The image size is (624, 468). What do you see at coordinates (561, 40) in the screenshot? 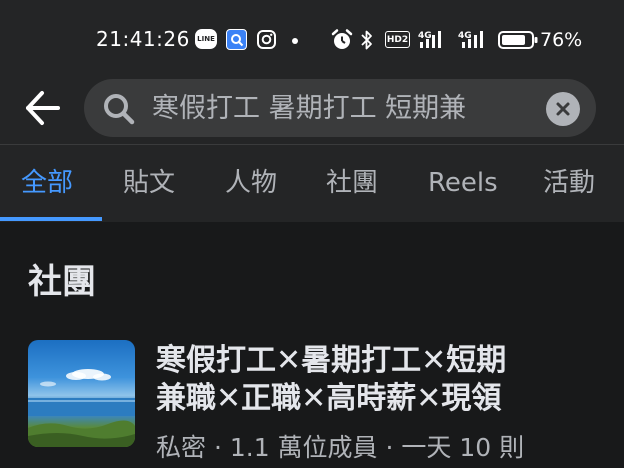
I see `battery-percent: 76%` at bounding box center [561, 40].